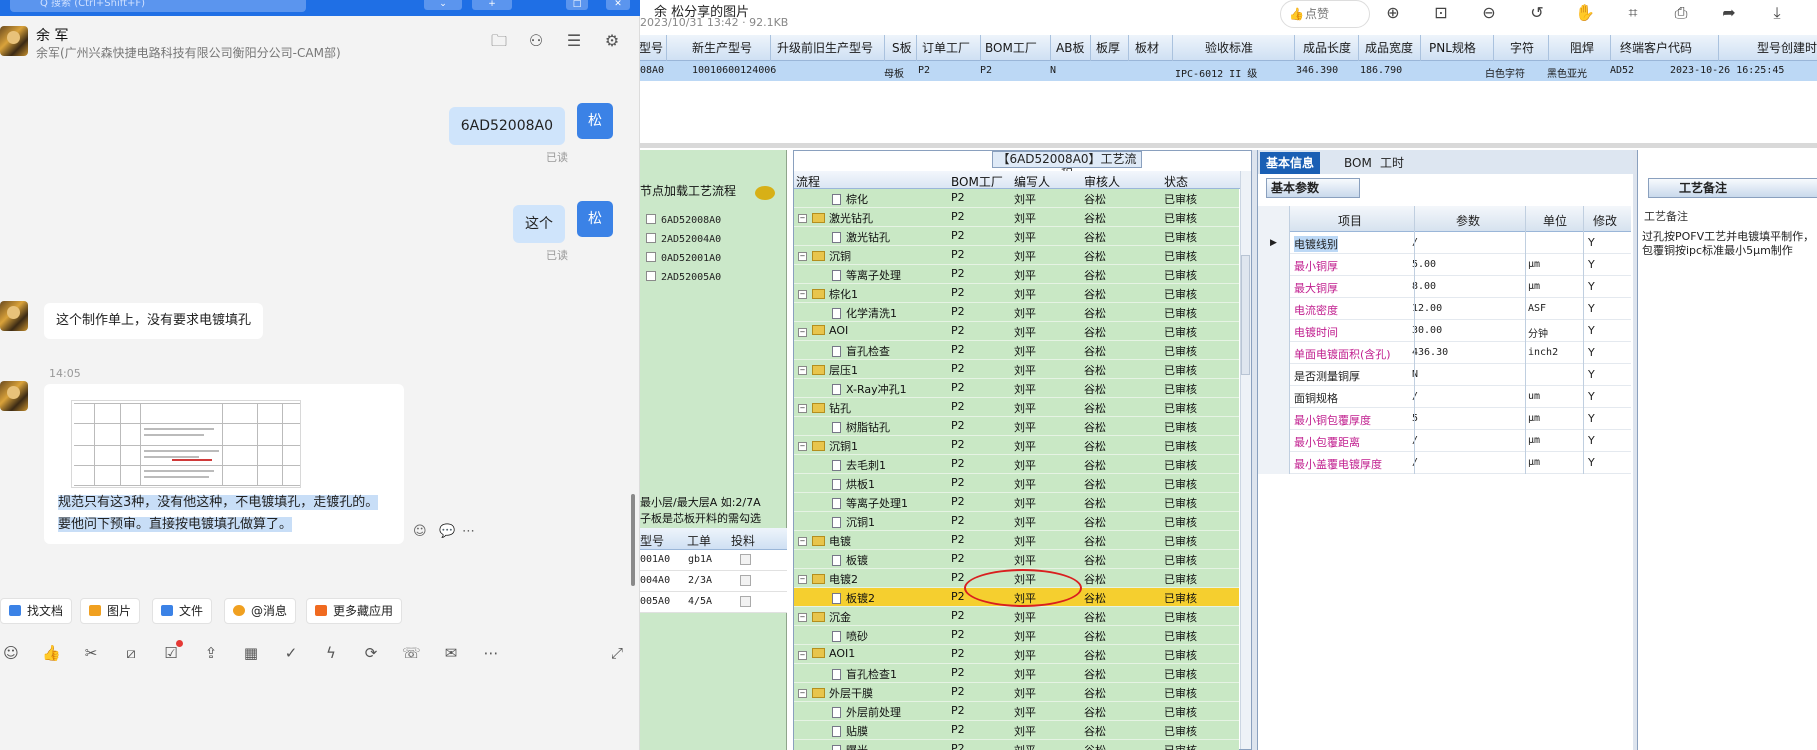  What do you see at coordinates (1777, 13) in the screenshot?
I see `download-icon: ⤓` at bounding box center [1777, 13].